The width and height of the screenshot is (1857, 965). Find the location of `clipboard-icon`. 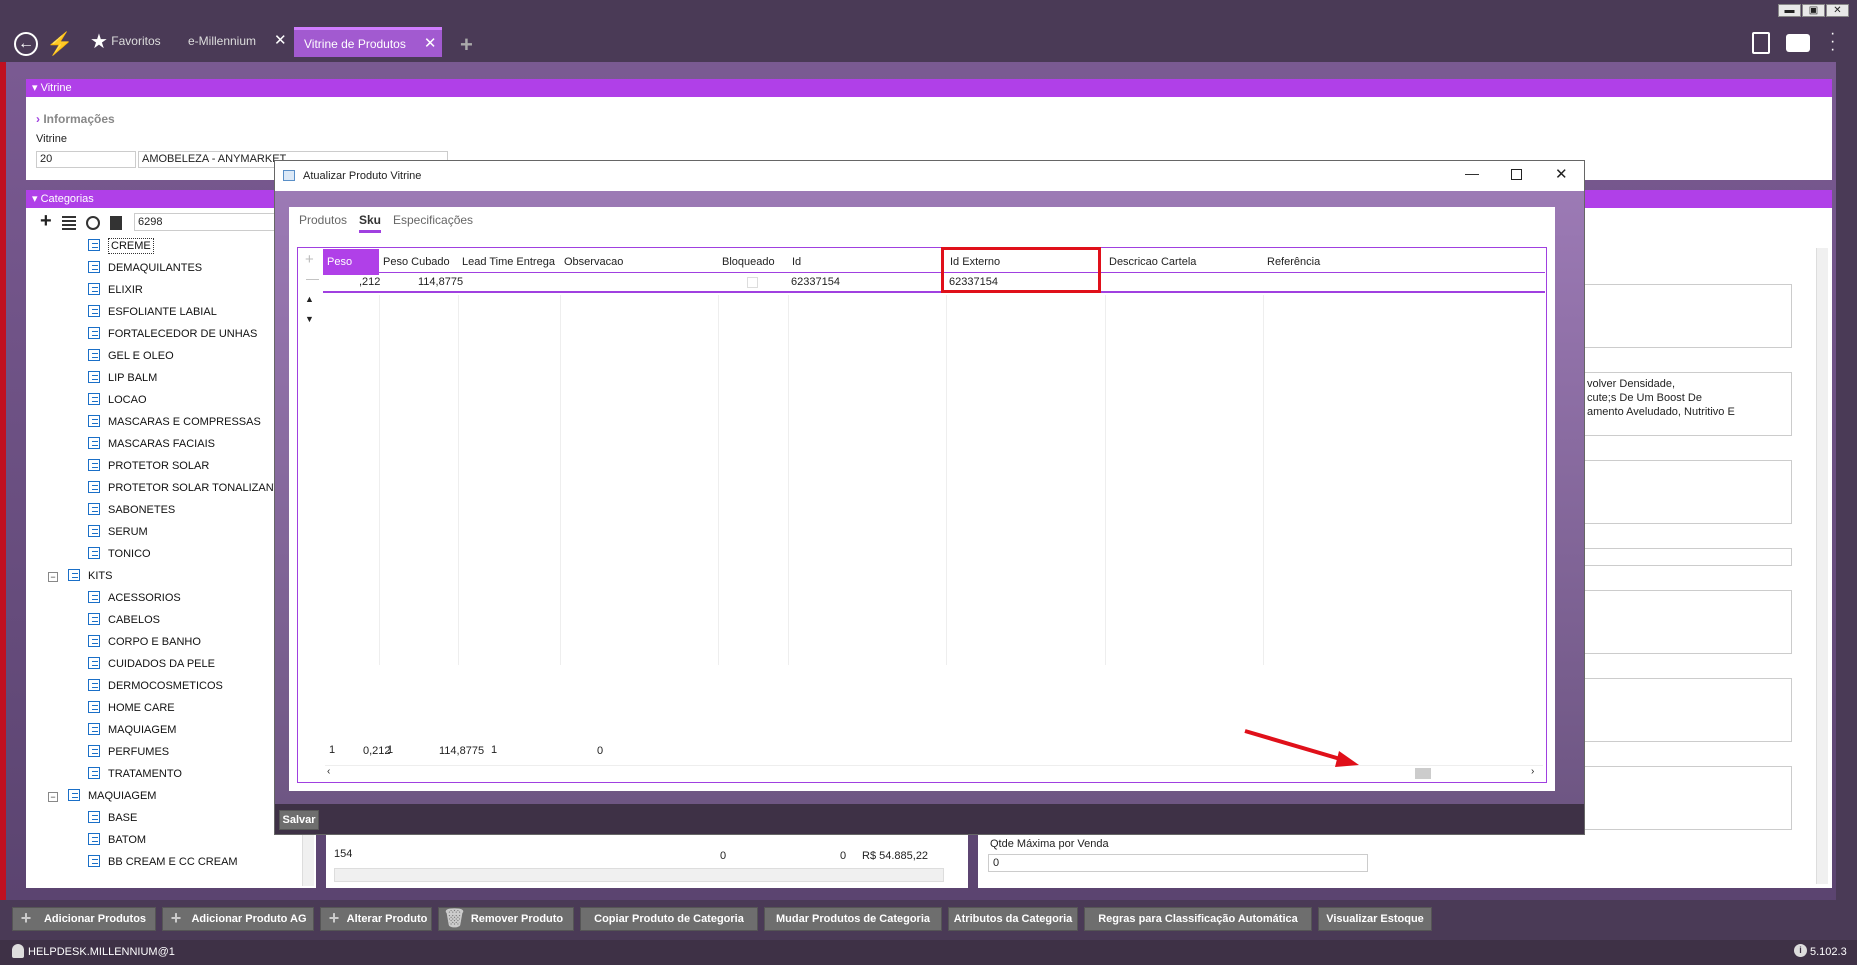

clipboard-icon is located at coordinates (1761, 43).